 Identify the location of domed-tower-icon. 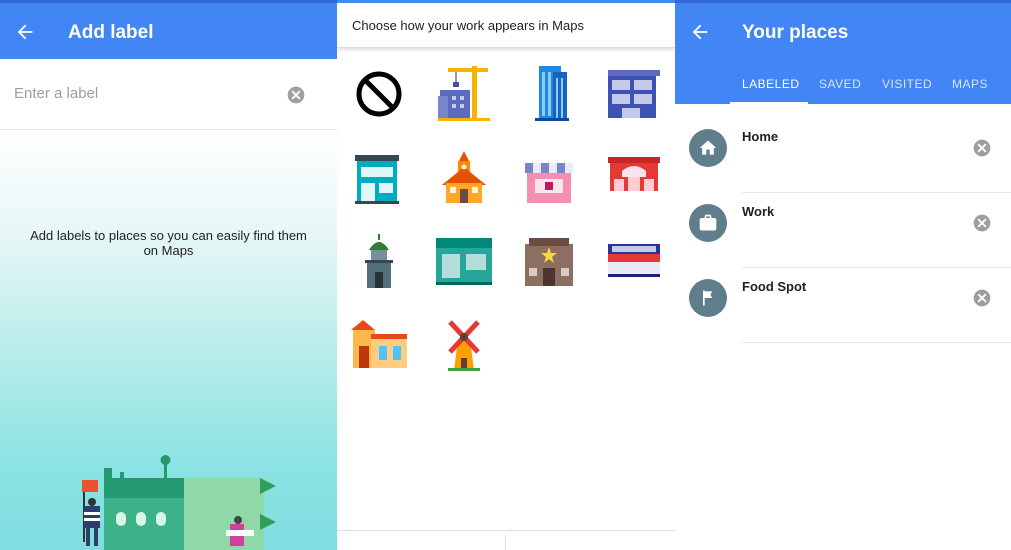
(379, 262).